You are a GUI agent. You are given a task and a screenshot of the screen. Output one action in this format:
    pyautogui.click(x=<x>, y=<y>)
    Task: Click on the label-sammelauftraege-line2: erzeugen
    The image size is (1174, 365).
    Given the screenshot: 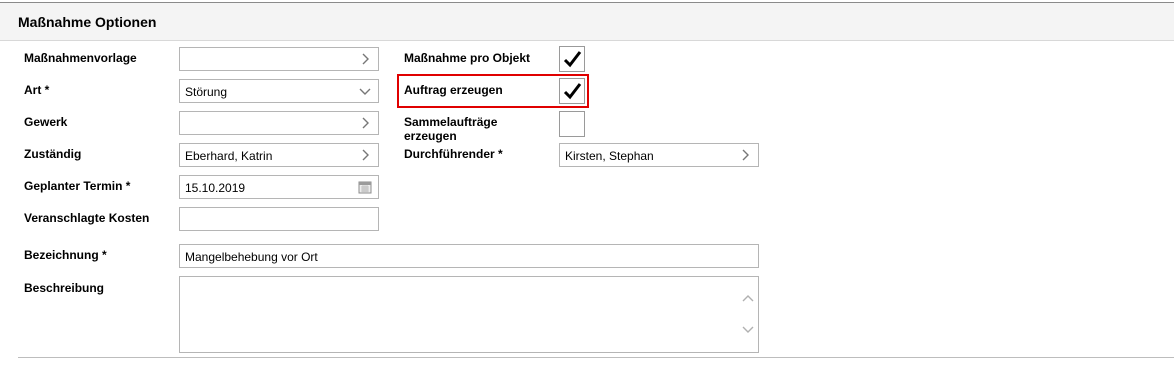 What is the action you would take?
    pyautogui.click(x=430, y=136)
    